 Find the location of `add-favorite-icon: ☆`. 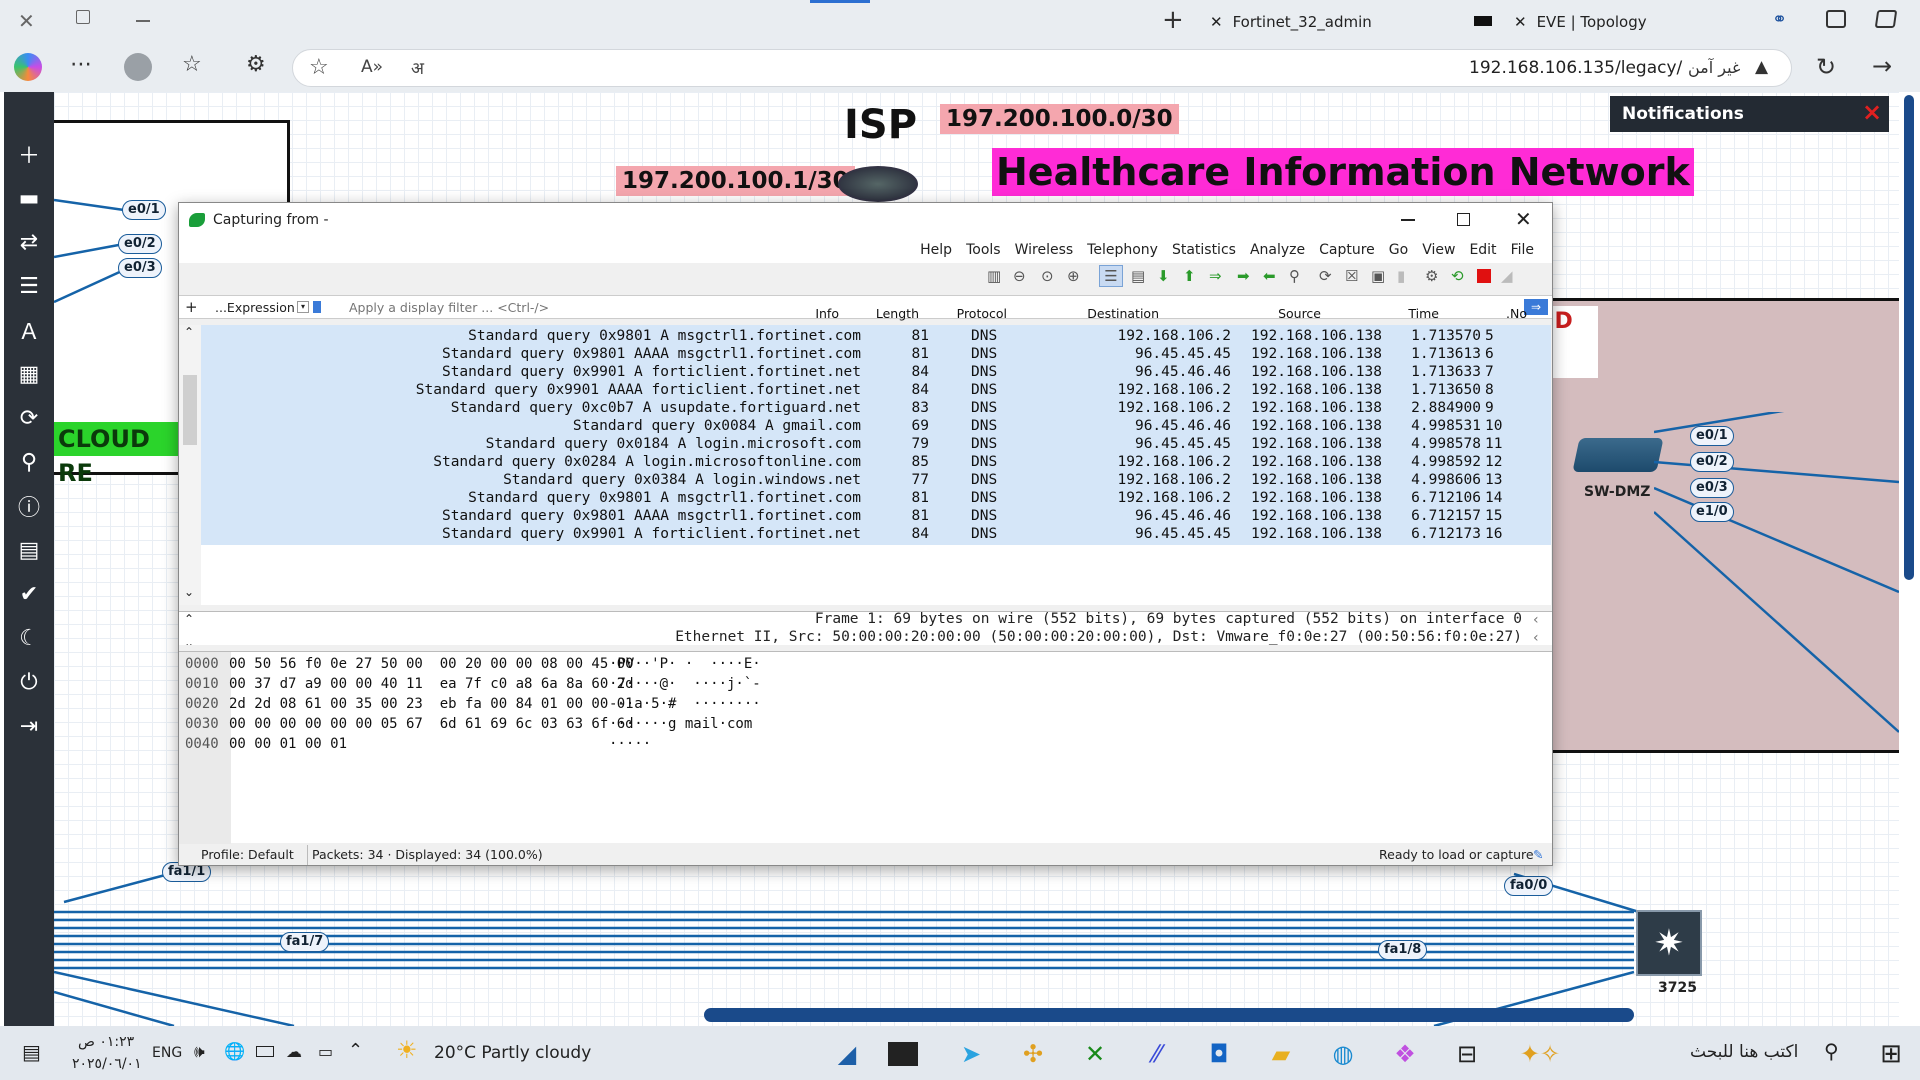

add-favorite-icon: ☆ is located at coordinates (319, 67).